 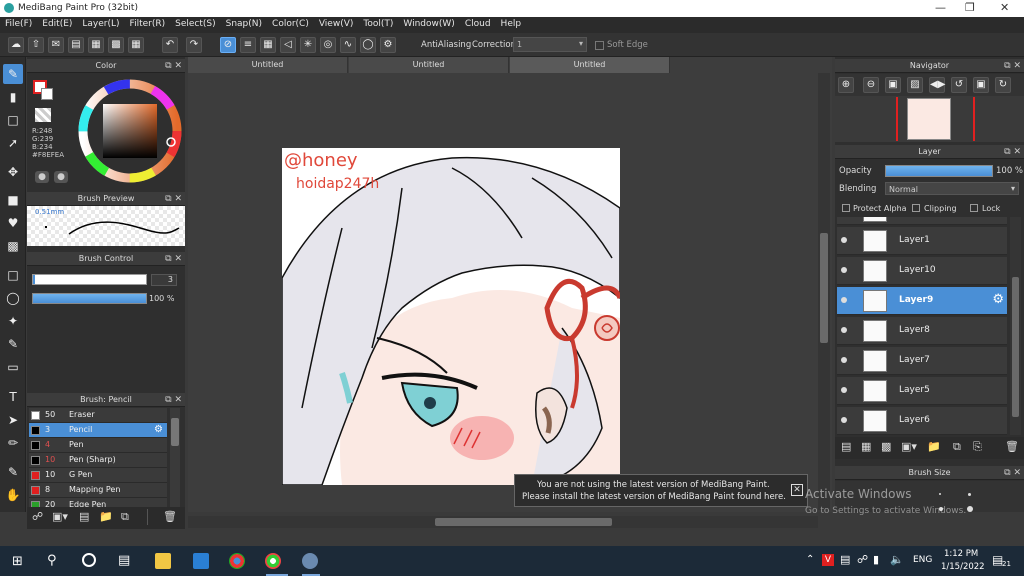 What do you see at coordinates (175, 457) in the screenshot?
I see `brush-list-scrollbar` at bounding box center [175, 457].